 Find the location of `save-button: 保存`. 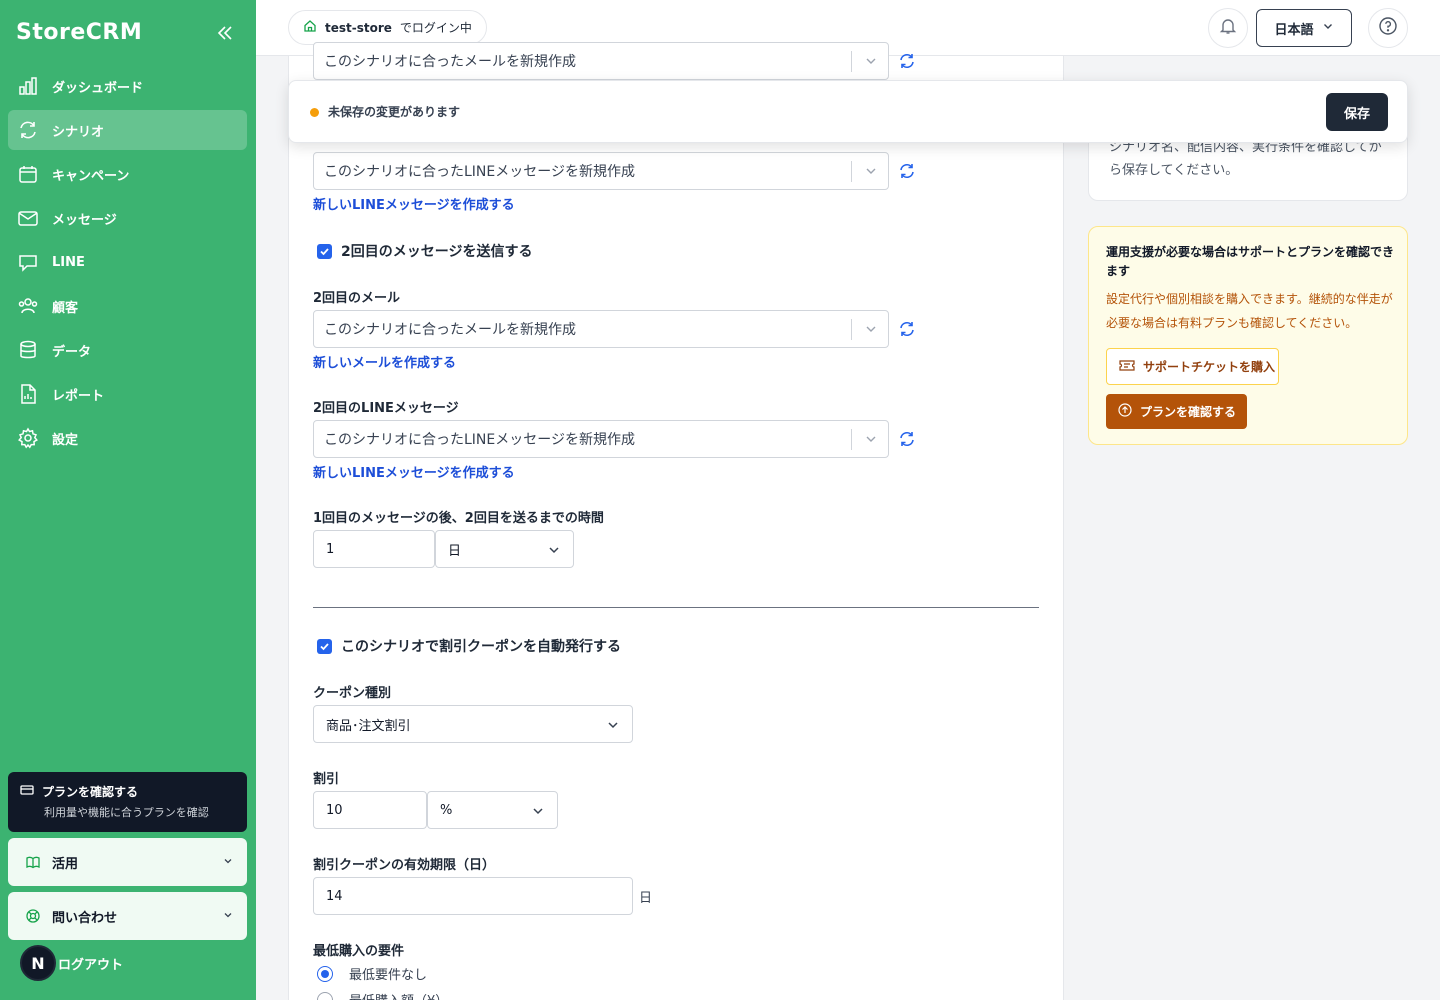

save-button: 保存 is located at coordinates (1357, 112).